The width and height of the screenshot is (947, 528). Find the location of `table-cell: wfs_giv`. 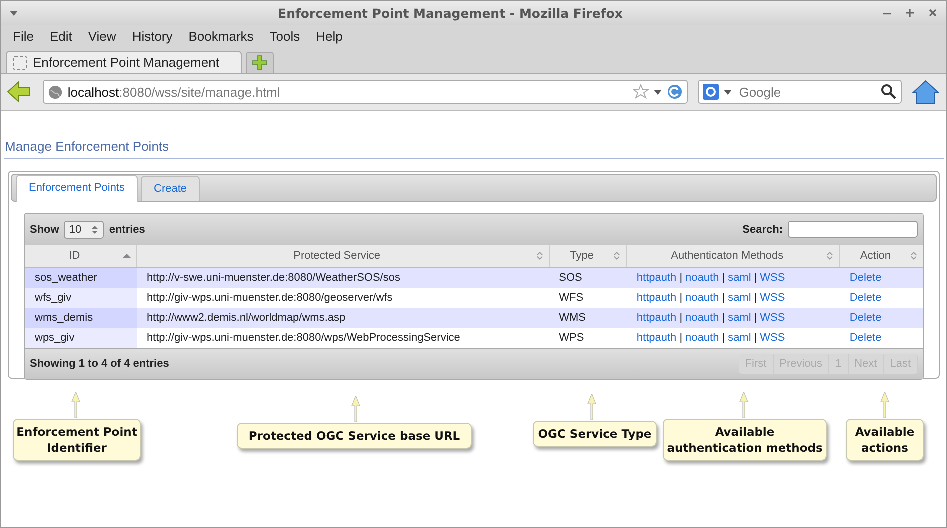

table-cell: wfs_giv is located at coordinates (81, 298).